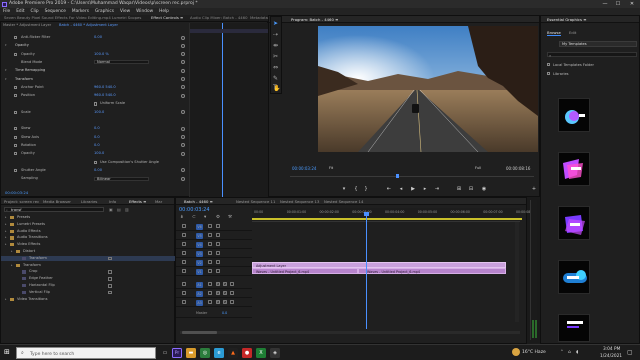 The height and width of the screenshot is (360, 640). I want to click on ec-playhead, so click(222, 110).